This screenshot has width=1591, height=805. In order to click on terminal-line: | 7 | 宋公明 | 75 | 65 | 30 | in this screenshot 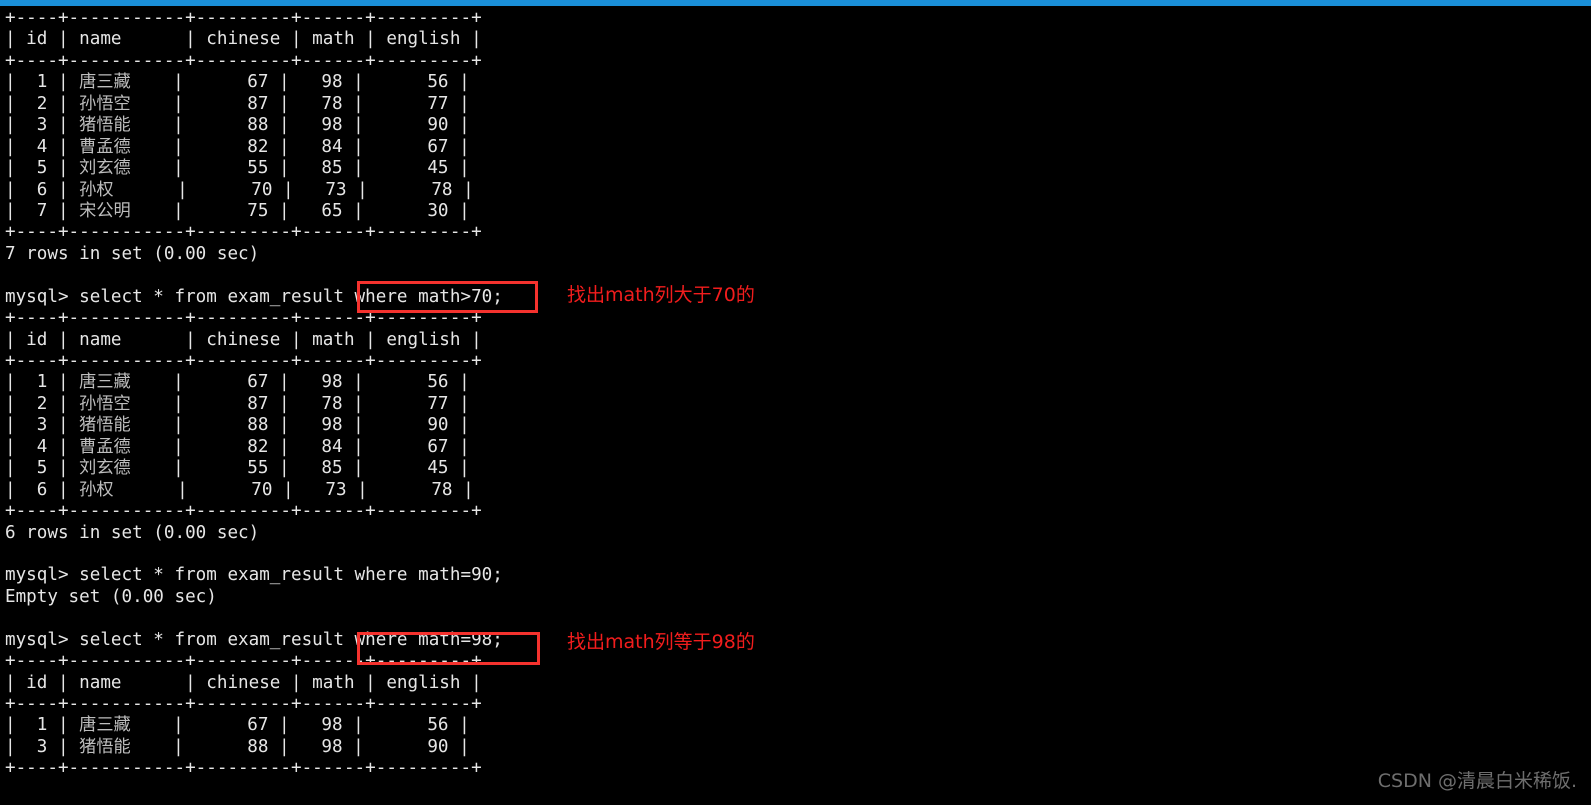, I will do `click(237, 210)`.